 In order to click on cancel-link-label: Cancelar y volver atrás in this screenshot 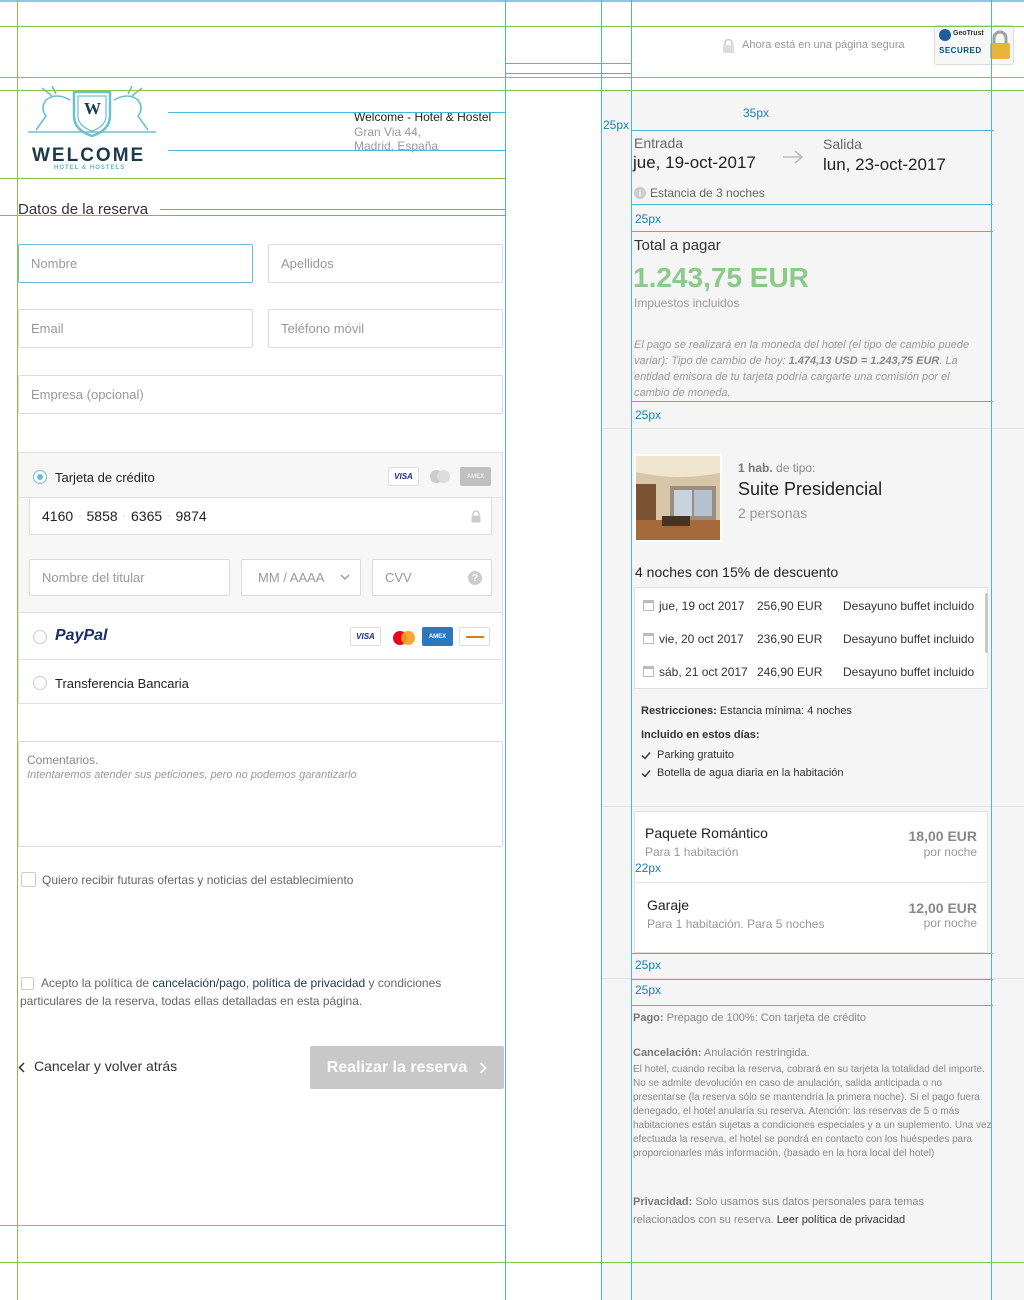, I will do `click(106, 1066)`.